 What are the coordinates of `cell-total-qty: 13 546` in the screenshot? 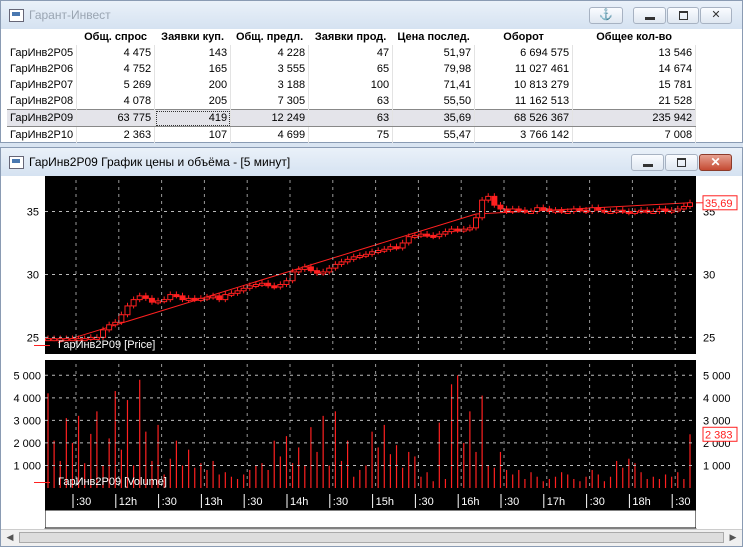 It's located at (634, 53).